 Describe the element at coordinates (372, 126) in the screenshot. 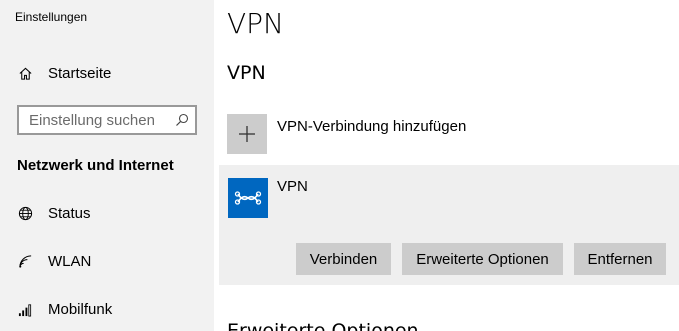

I see `add-vpn-connection-label: VPN-Verbindung hinzufügen` at that location.